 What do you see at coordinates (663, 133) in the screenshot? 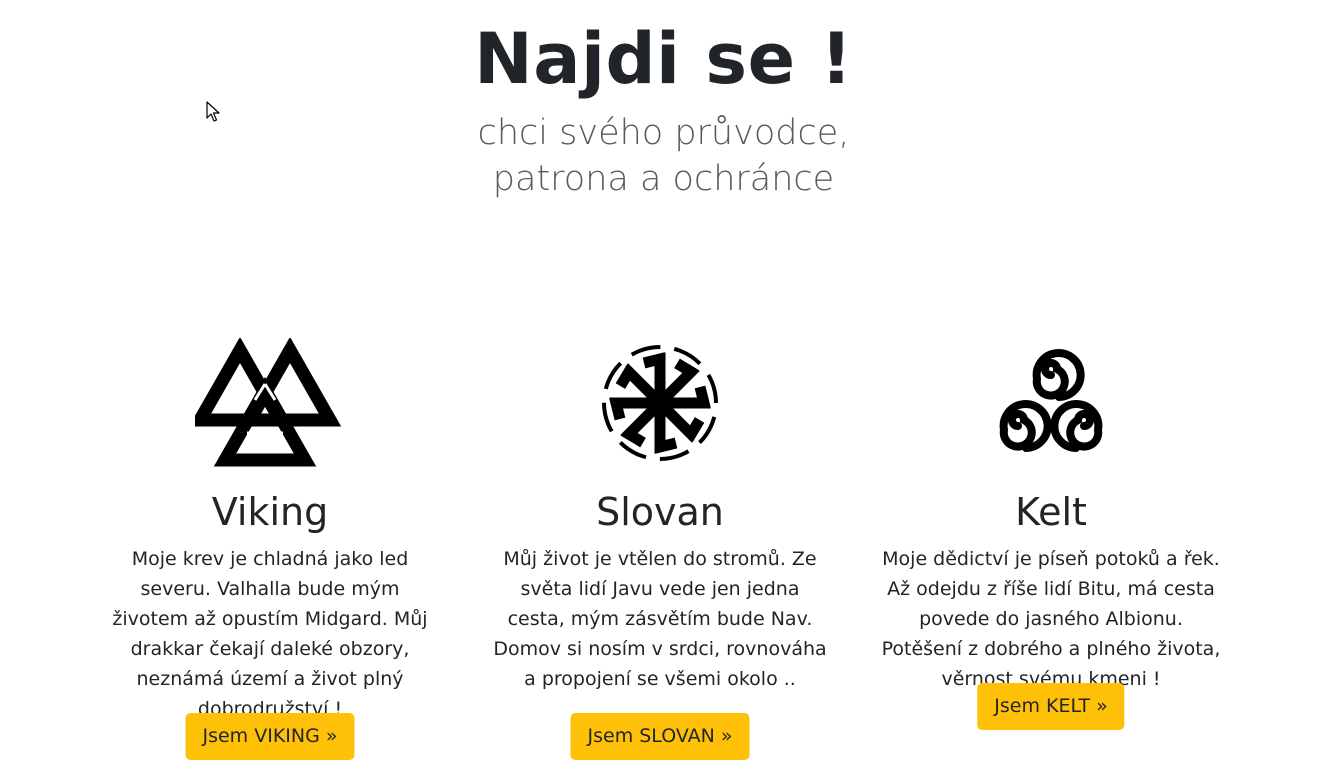
I see `hero-lead-line-1: chci svého průvodce,` at bounding box center [663, 133].